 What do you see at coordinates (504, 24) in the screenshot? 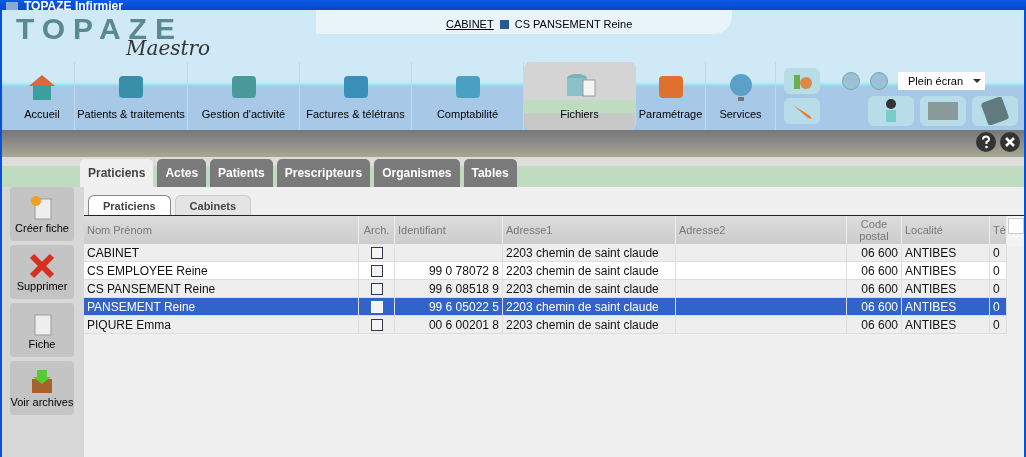
I see `square-icon` at bounding box center [504, 24].